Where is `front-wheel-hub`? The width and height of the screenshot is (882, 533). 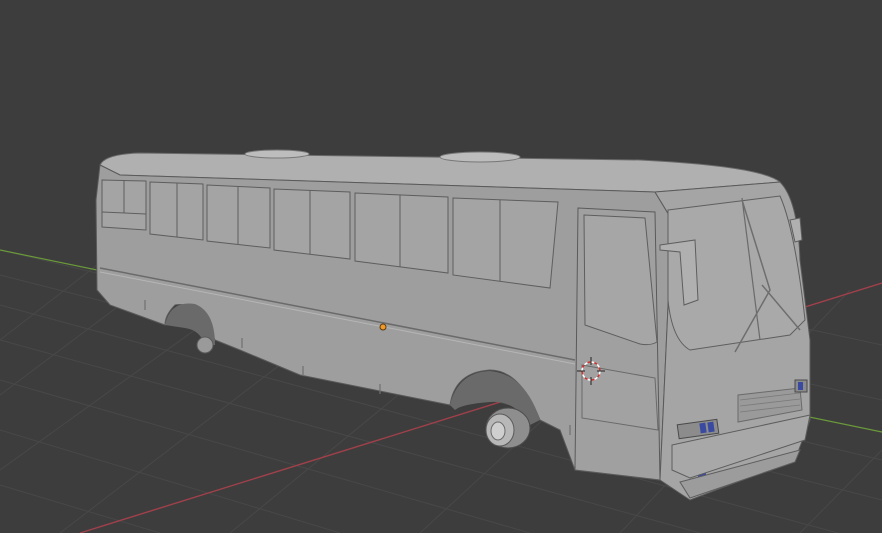 front-wheel-hub is located at coordinates (508, 428).